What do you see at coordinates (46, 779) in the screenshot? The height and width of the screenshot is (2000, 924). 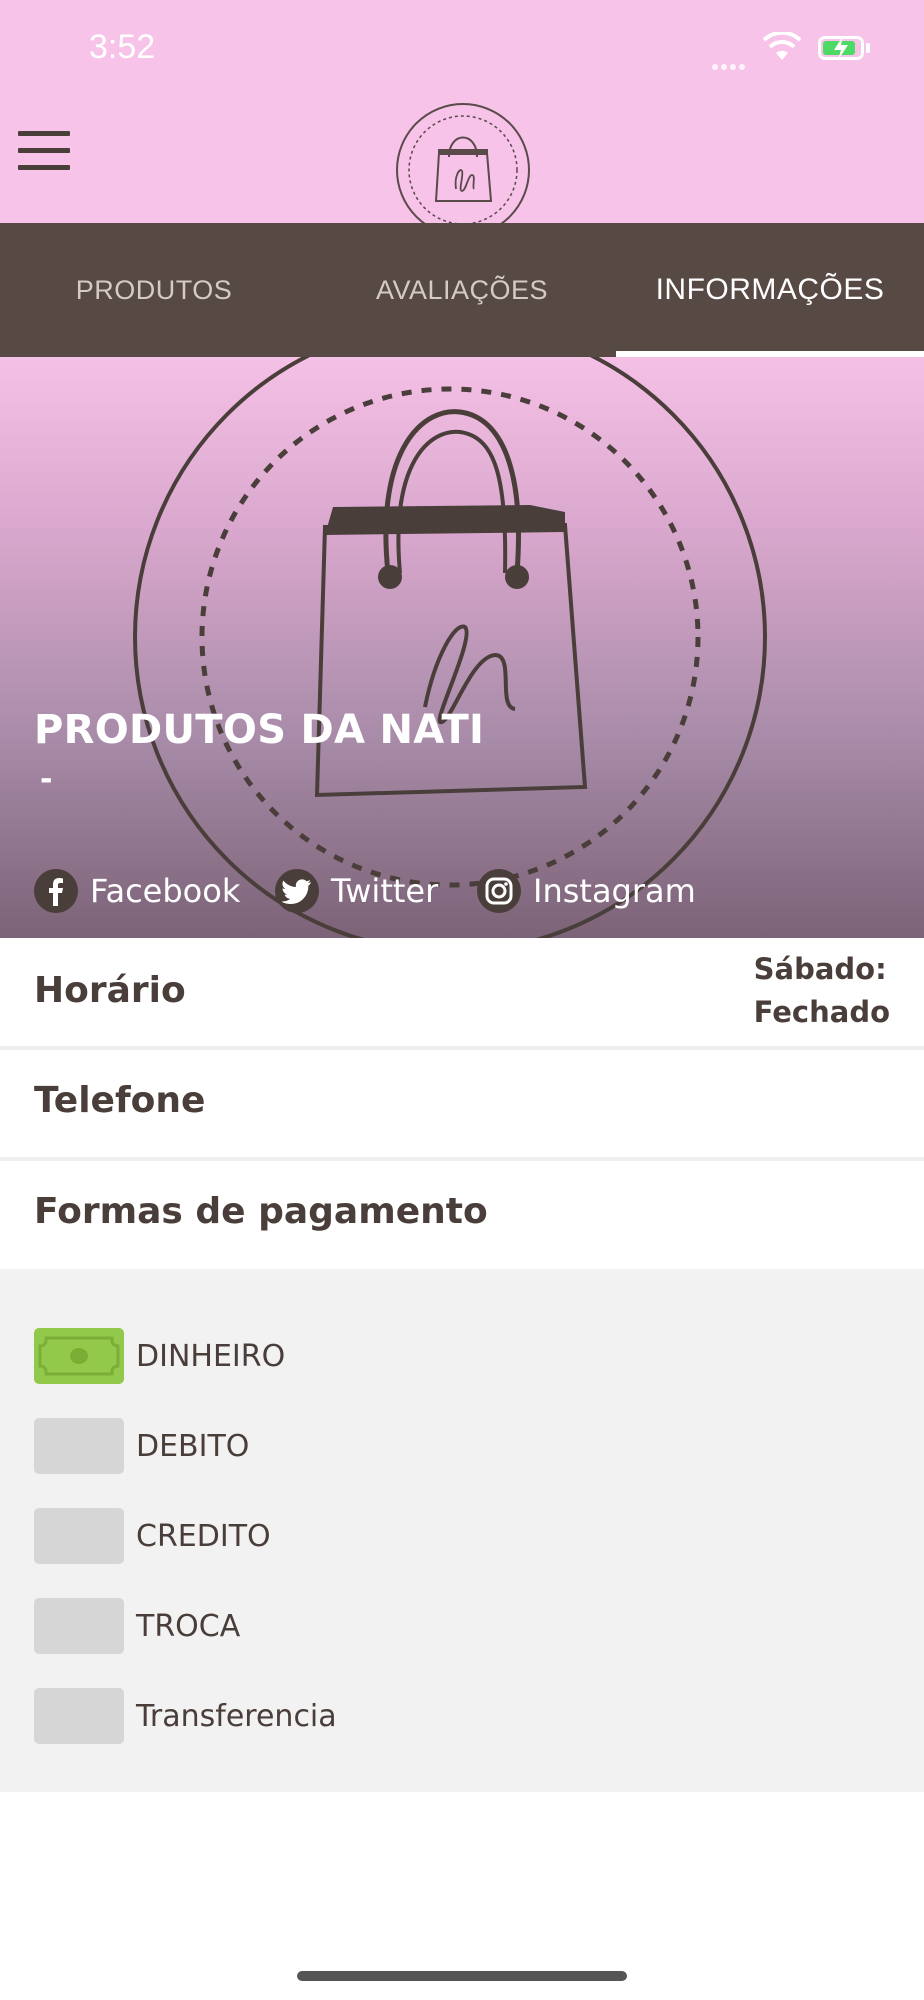 I see `store-subtitle: -` at bounding box center [46, 779].